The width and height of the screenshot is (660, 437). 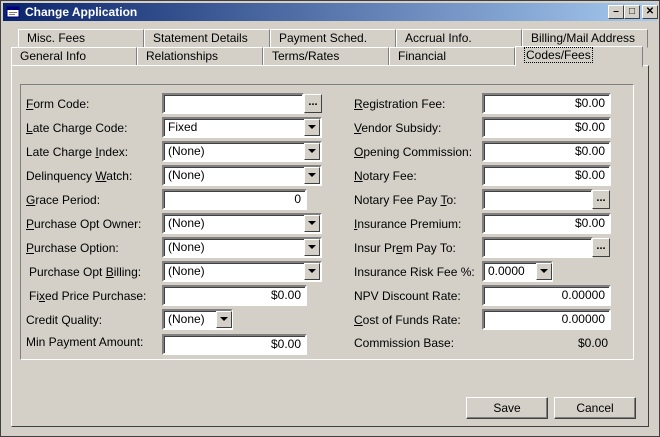 What do you see at coordinates (81, 38) in the screenshot?
I see `tab-misc-fees: Misc. Fees` at bounding box center [81, 38].